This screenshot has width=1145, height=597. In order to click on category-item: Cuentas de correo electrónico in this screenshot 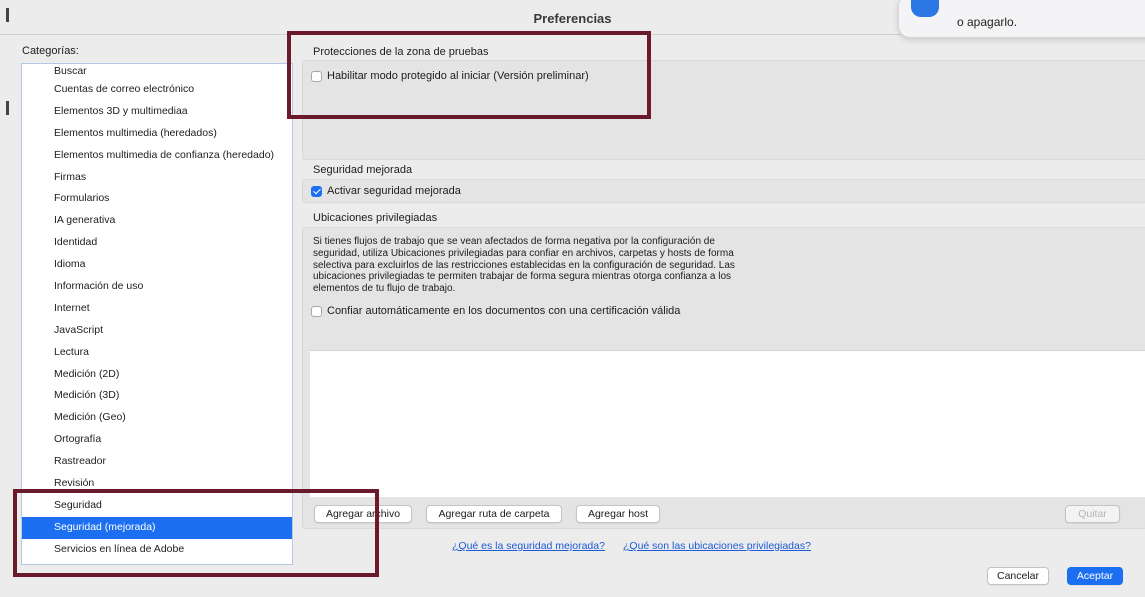, I will do `click(157, 90)`.